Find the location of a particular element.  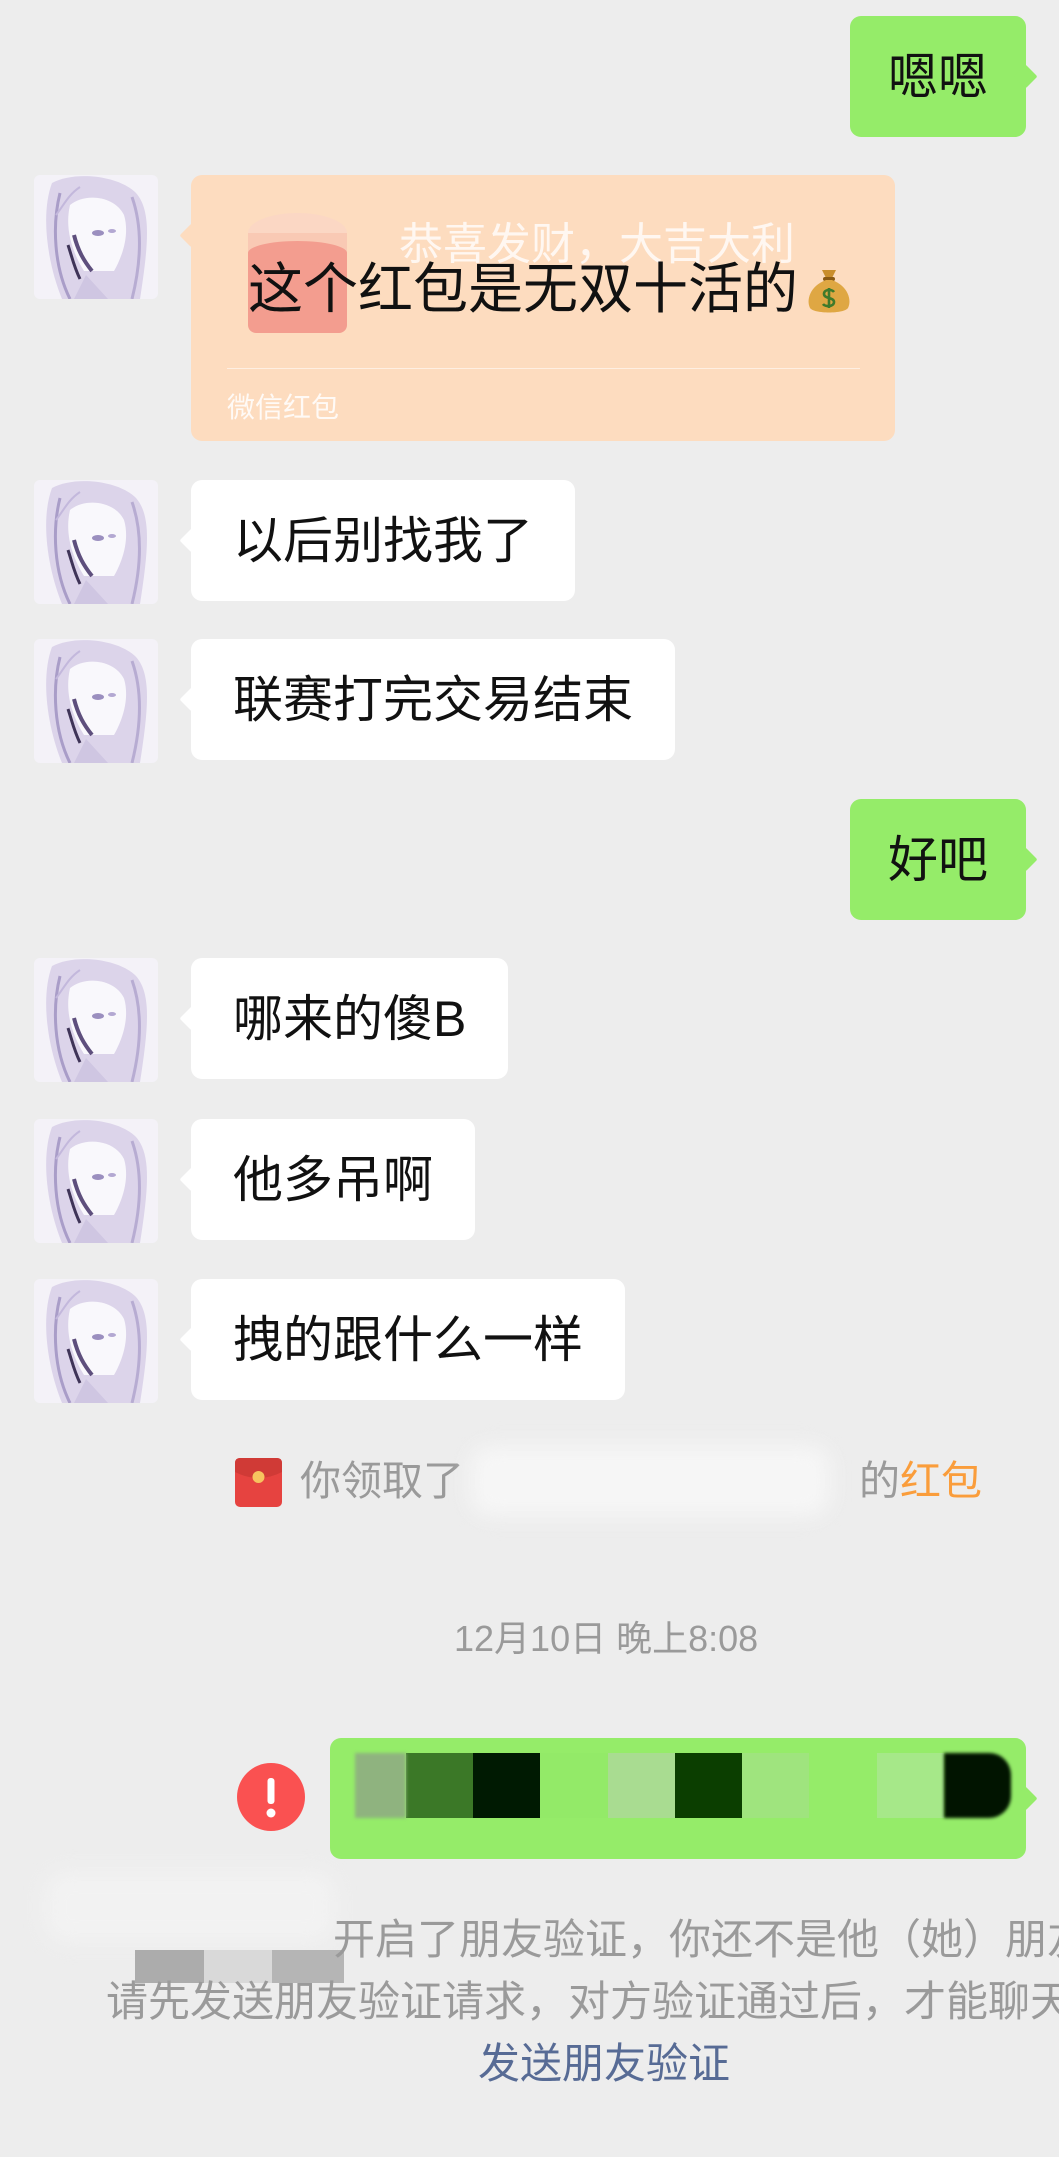

packet-footer: 微信红包 is located at coordinates (283, 407).